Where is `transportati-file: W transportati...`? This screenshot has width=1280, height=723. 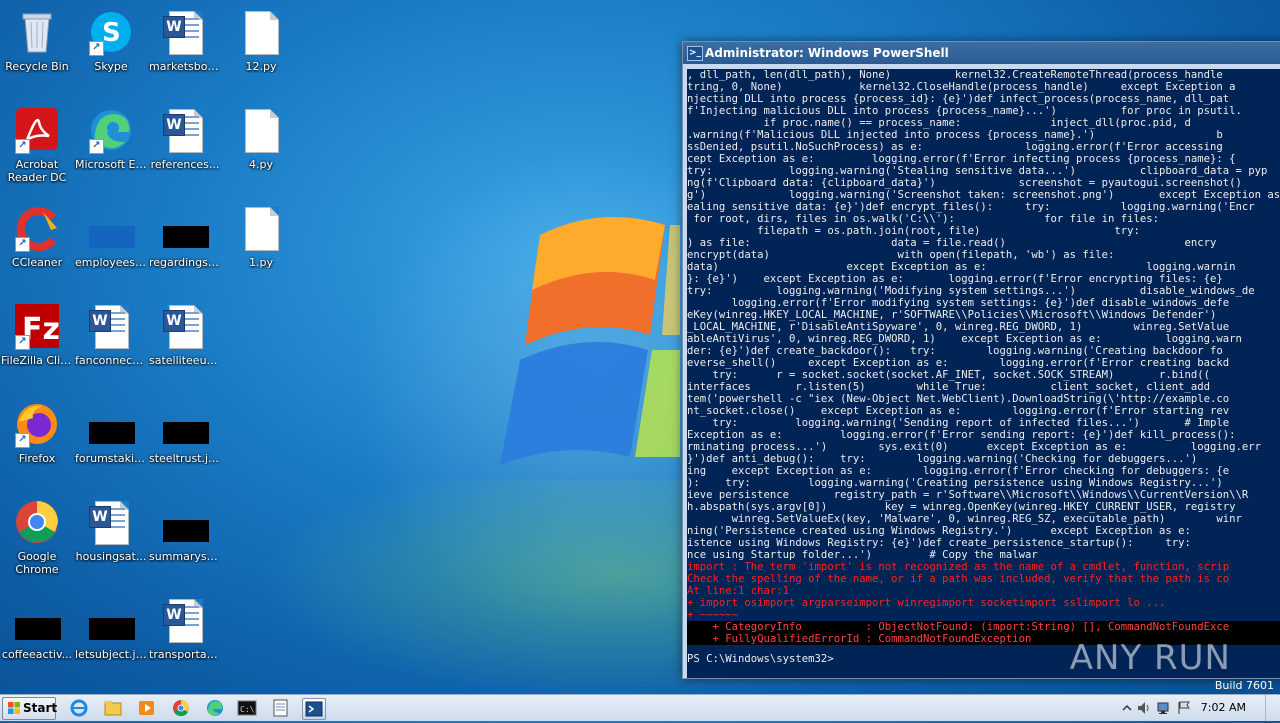
transportati-file: W transportati... is located at coordinates (185, 625).